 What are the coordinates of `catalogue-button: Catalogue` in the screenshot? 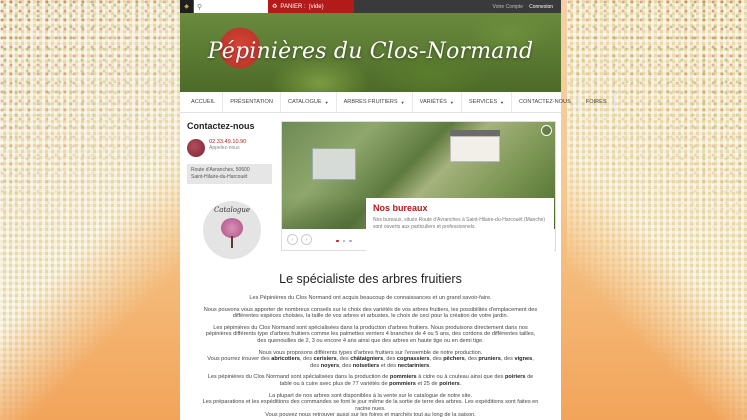 It's located at (232, 230).